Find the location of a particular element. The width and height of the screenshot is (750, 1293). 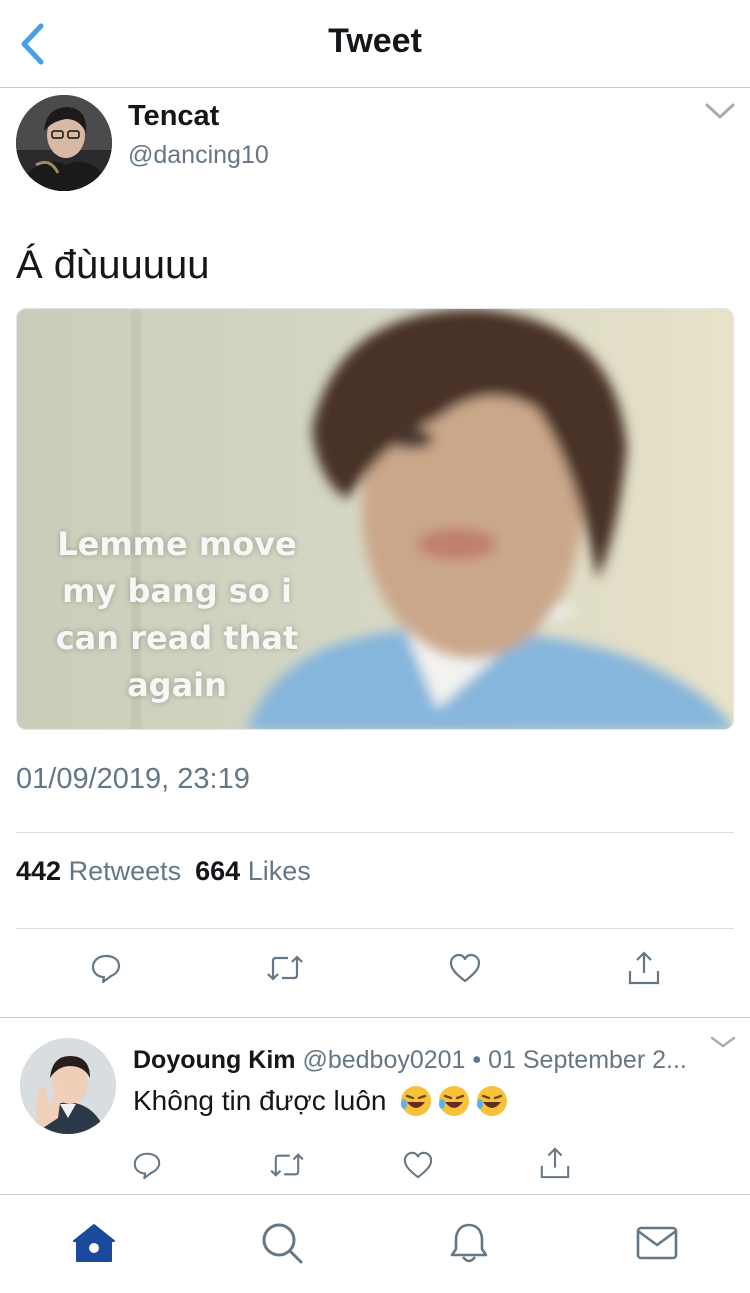

author-name: Tencat is located at coordinates (173, 116).